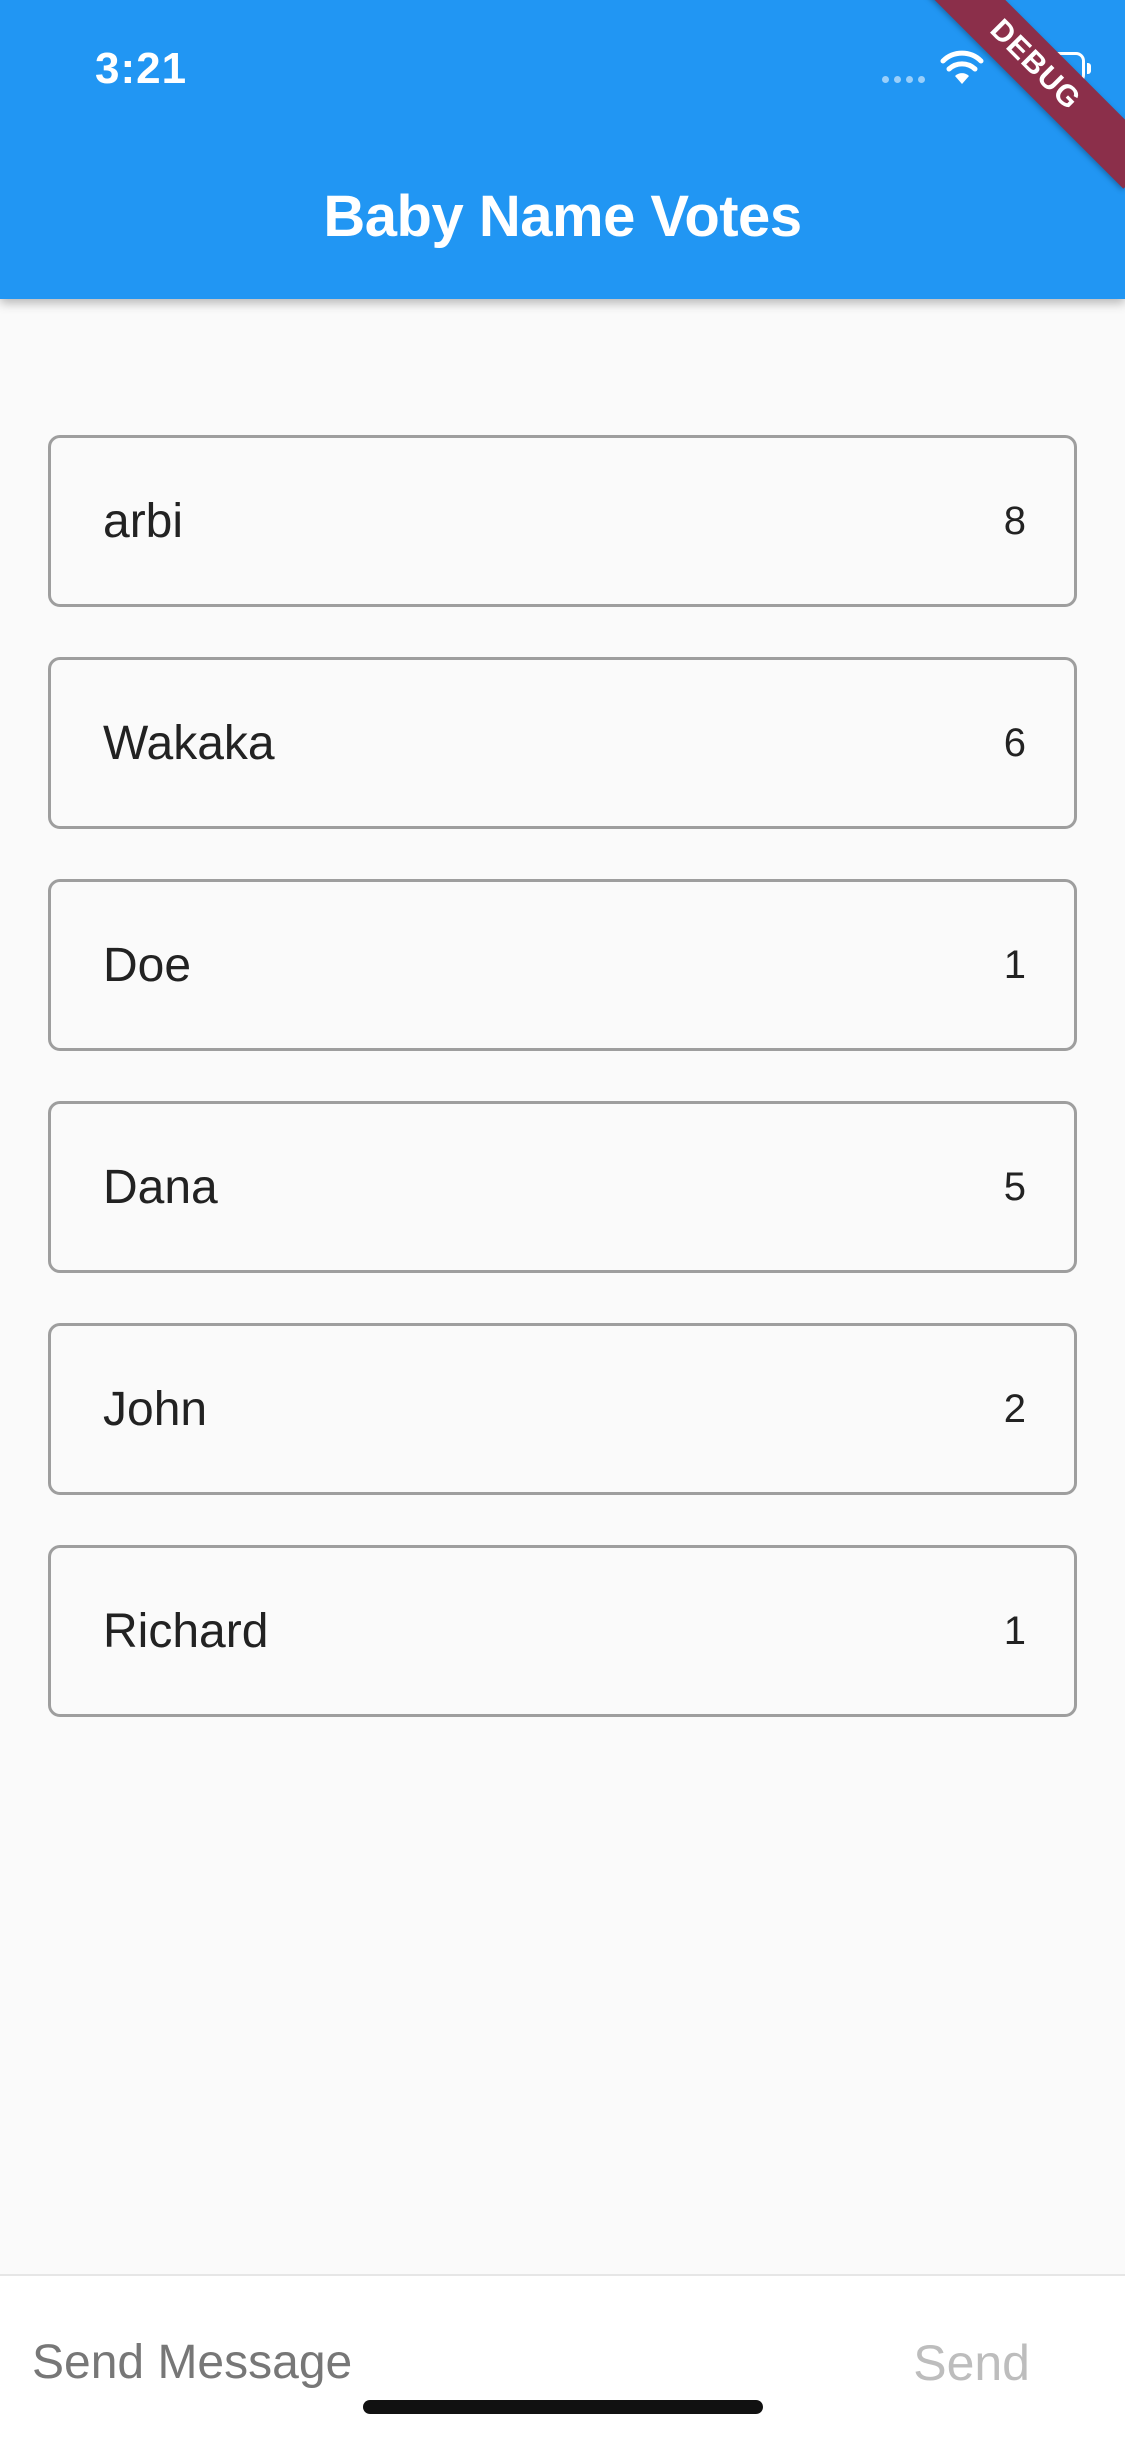  I want to click on name-label: Wakaka, so click(189, 743).